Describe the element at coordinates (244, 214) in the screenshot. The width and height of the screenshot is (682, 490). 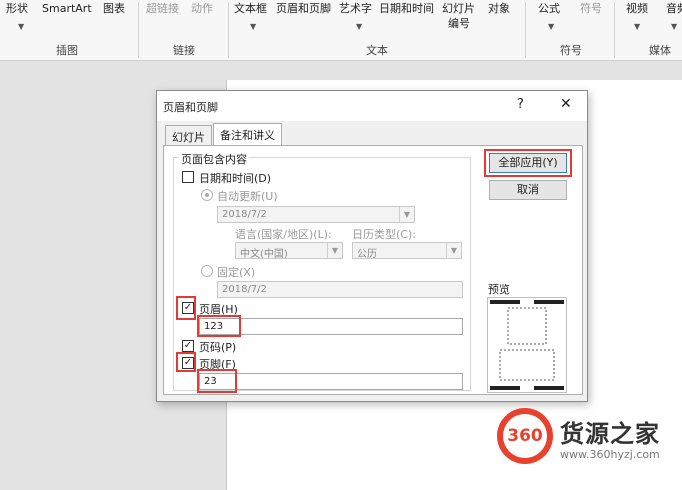
I see `auto-date-value: 2018/7/2` at that location.